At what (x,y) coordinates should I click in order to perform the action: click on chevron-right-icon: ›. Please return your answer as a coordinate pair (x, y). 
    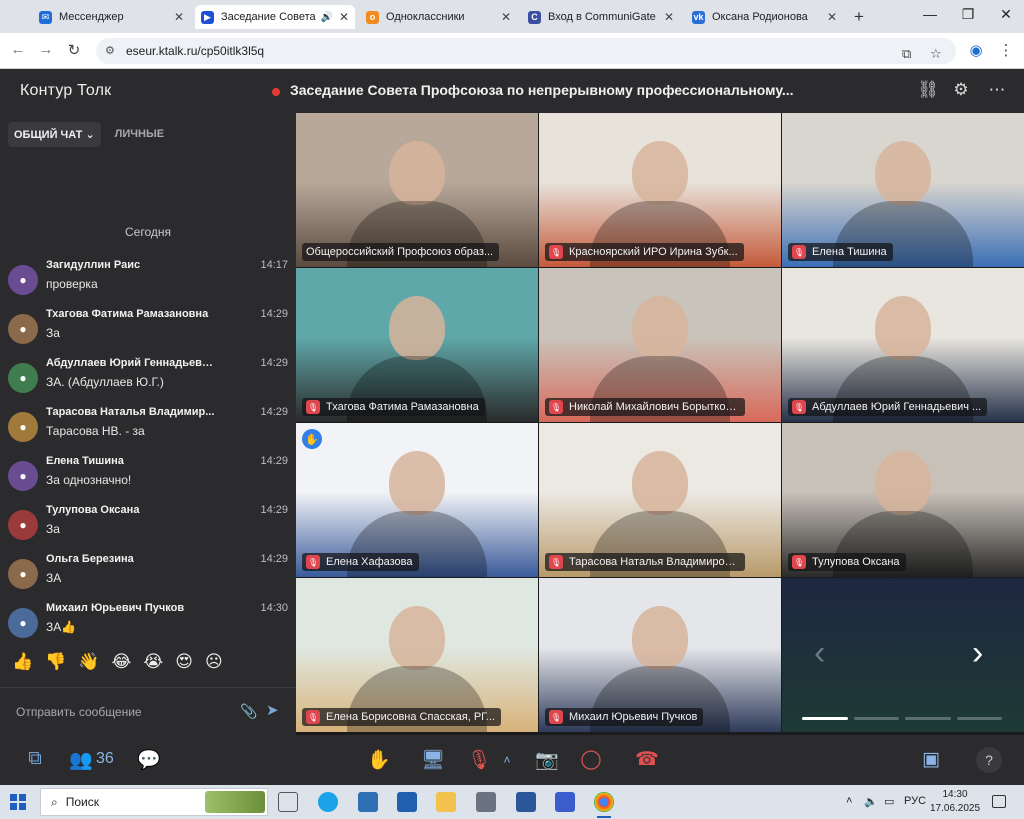
    Looking at the image, I should click on (977, 653).